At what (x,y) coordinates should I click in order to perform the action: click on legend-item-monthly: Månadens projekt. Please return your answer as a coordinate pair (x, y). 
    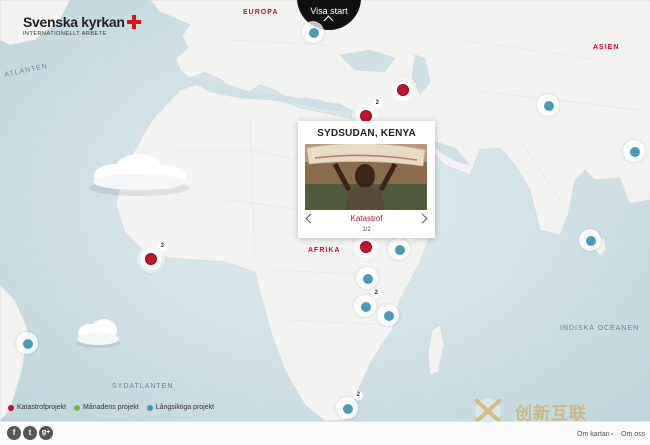
    Looking at the image, I should click on (106, 407).